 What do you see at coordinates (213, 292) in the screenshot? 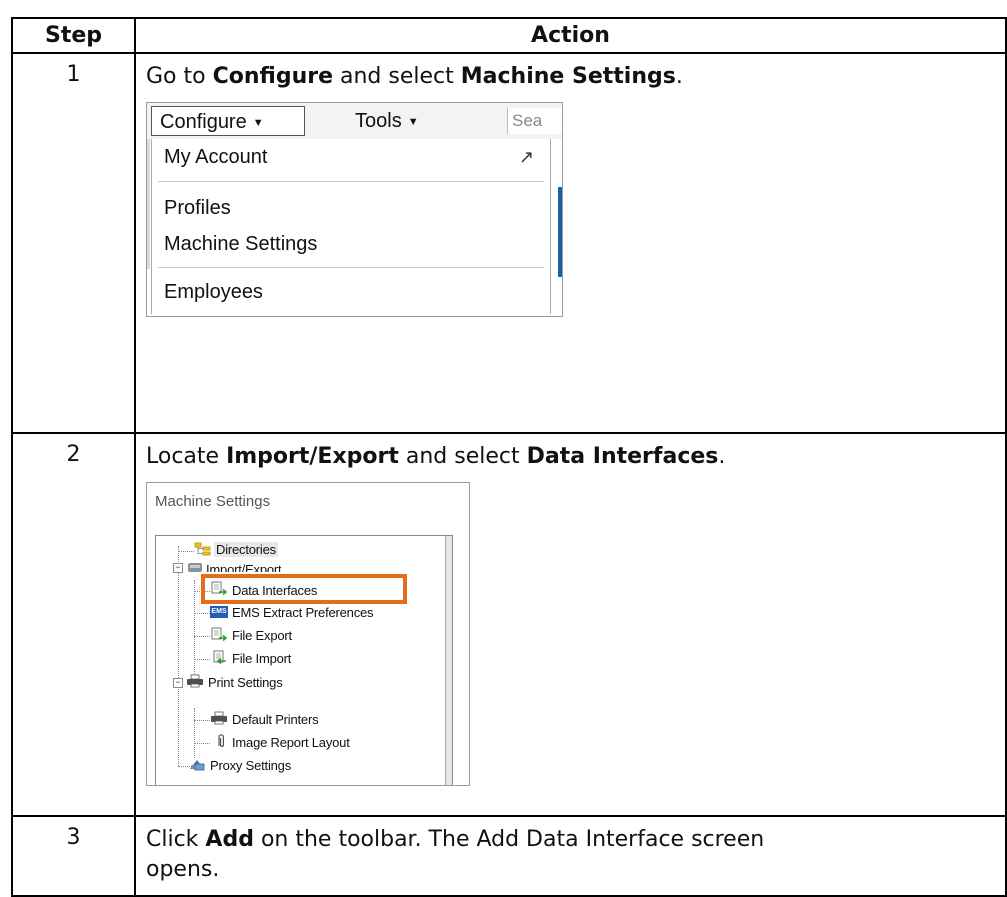
I see `menu-item-employees: Employees` at bounding box center [213, 292].